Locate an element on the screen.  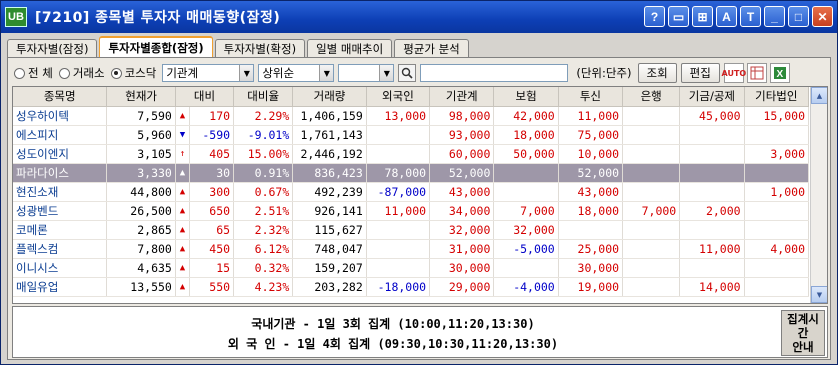
col-header: 현재가 is located at coordinates (141, 97).